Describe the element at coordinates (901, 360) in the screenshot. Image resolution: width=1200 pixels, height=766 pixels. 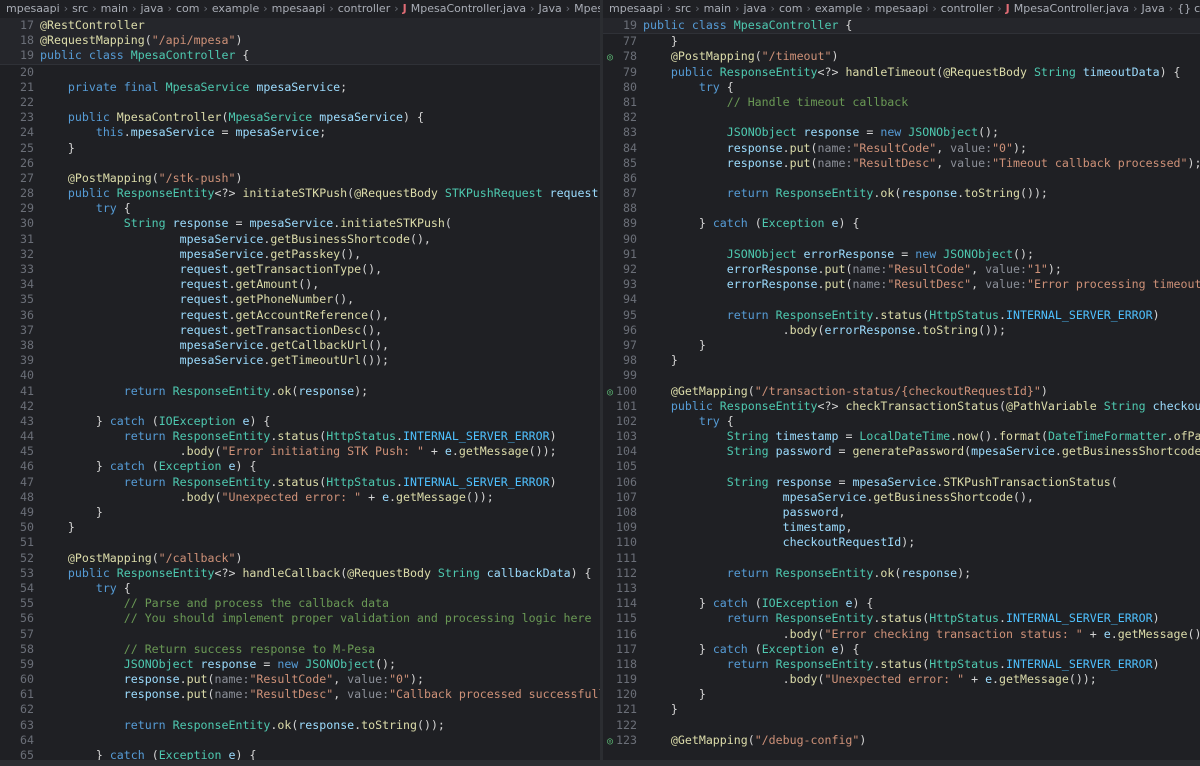
I see `code-line: 98 }` at that location.